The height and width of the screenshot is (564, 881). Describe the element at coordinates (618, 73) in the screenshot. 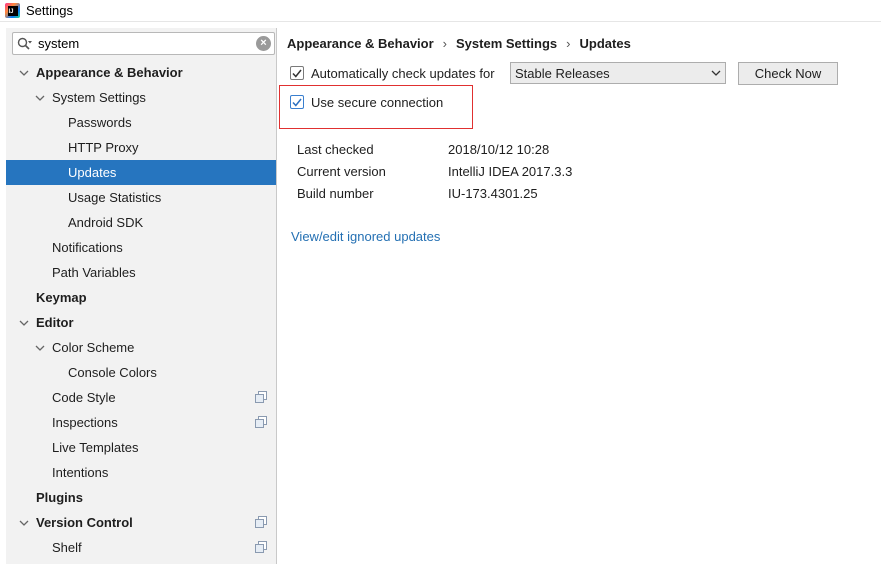

I see `update-channel-select: Stable Releases` at that location.